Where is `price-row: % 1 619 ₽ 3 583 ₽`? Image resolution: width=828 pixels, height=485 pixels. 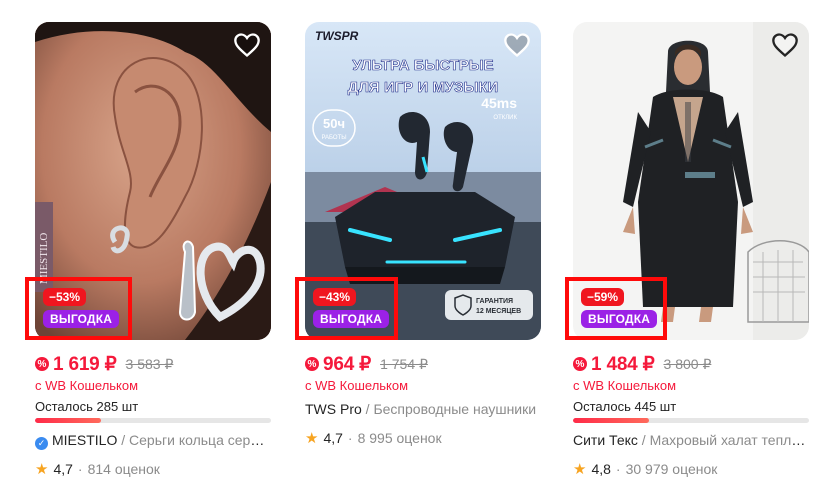 price-row: % 1 619 ₽ 3 583 ₽ is located at coordinates (153, 364).